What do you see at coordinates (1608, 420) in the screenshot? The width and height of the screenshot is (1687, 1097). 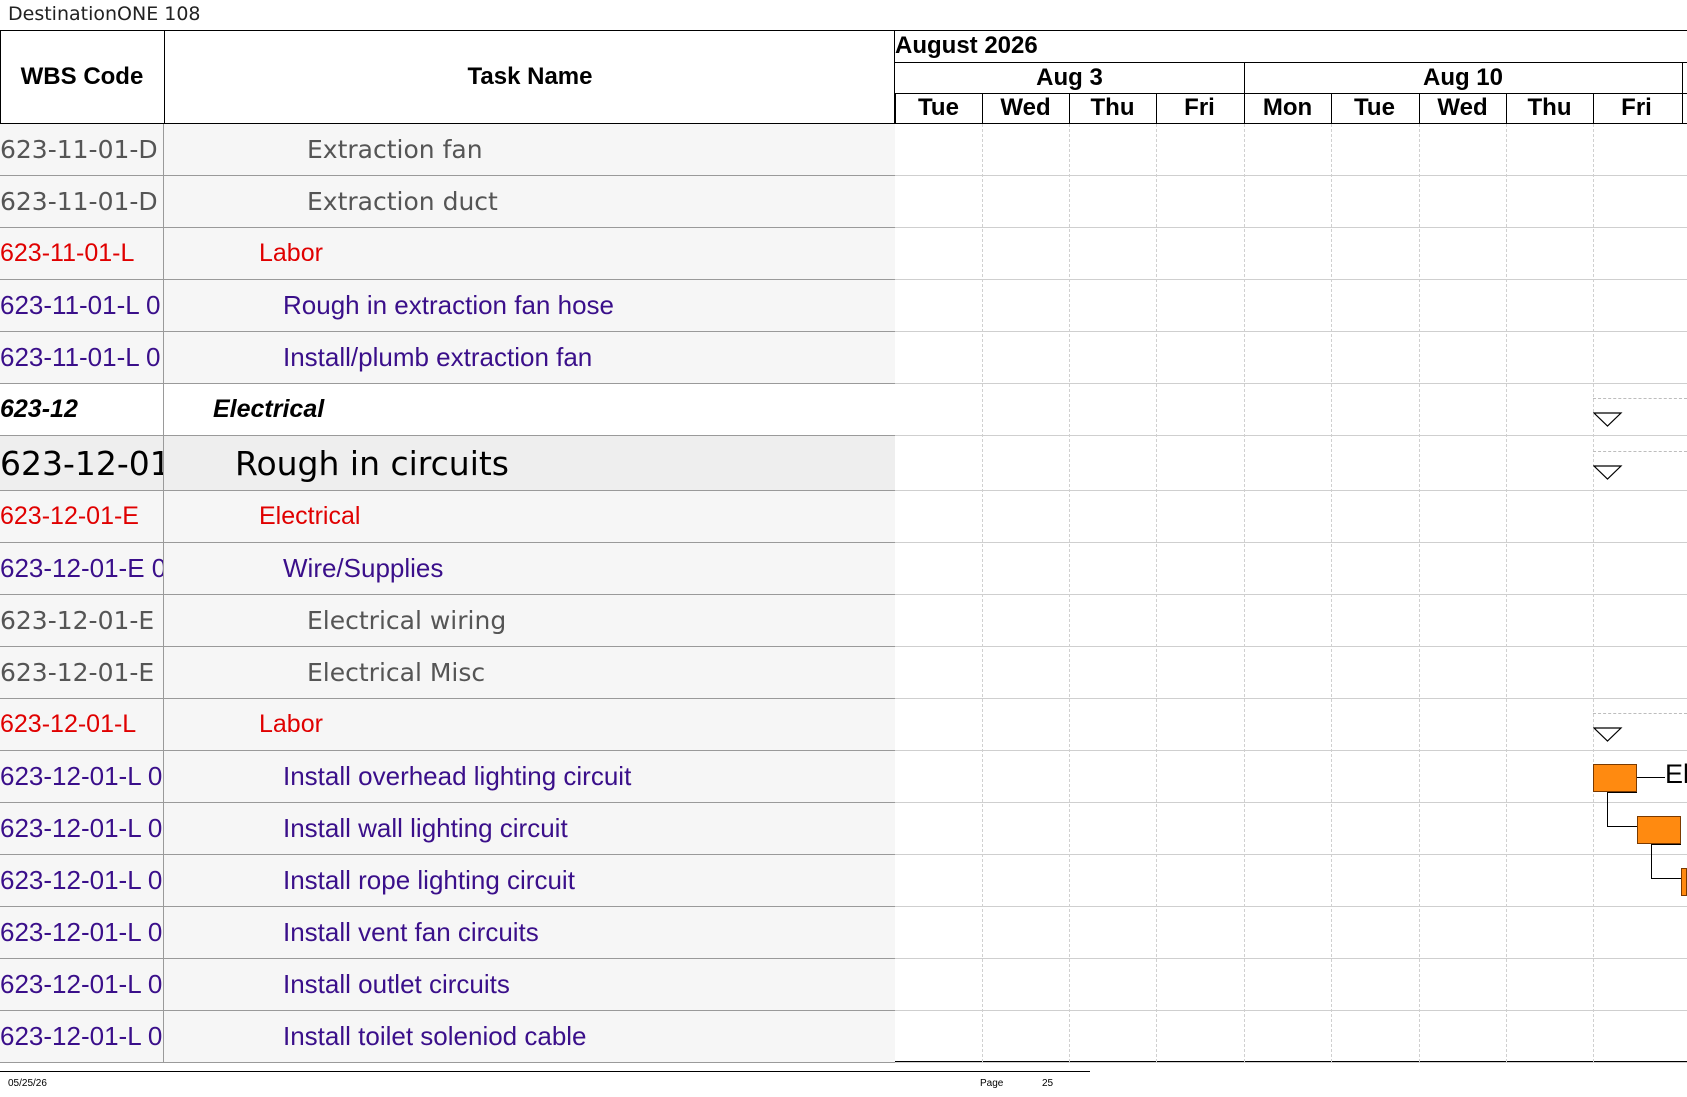 I see `phase-summary-marker` at bounding box center [1608, 420].